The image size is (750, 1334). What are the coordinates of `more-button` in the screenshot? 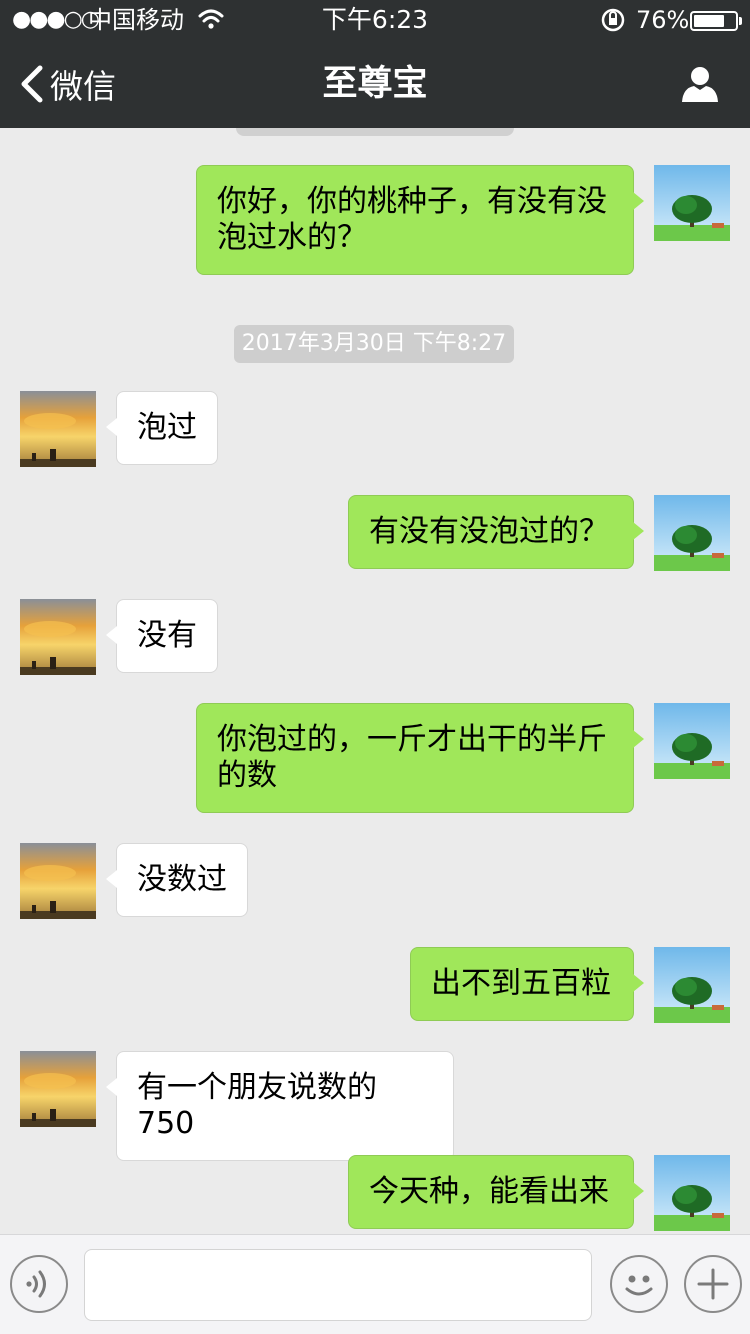 It's located at (713, 1284).